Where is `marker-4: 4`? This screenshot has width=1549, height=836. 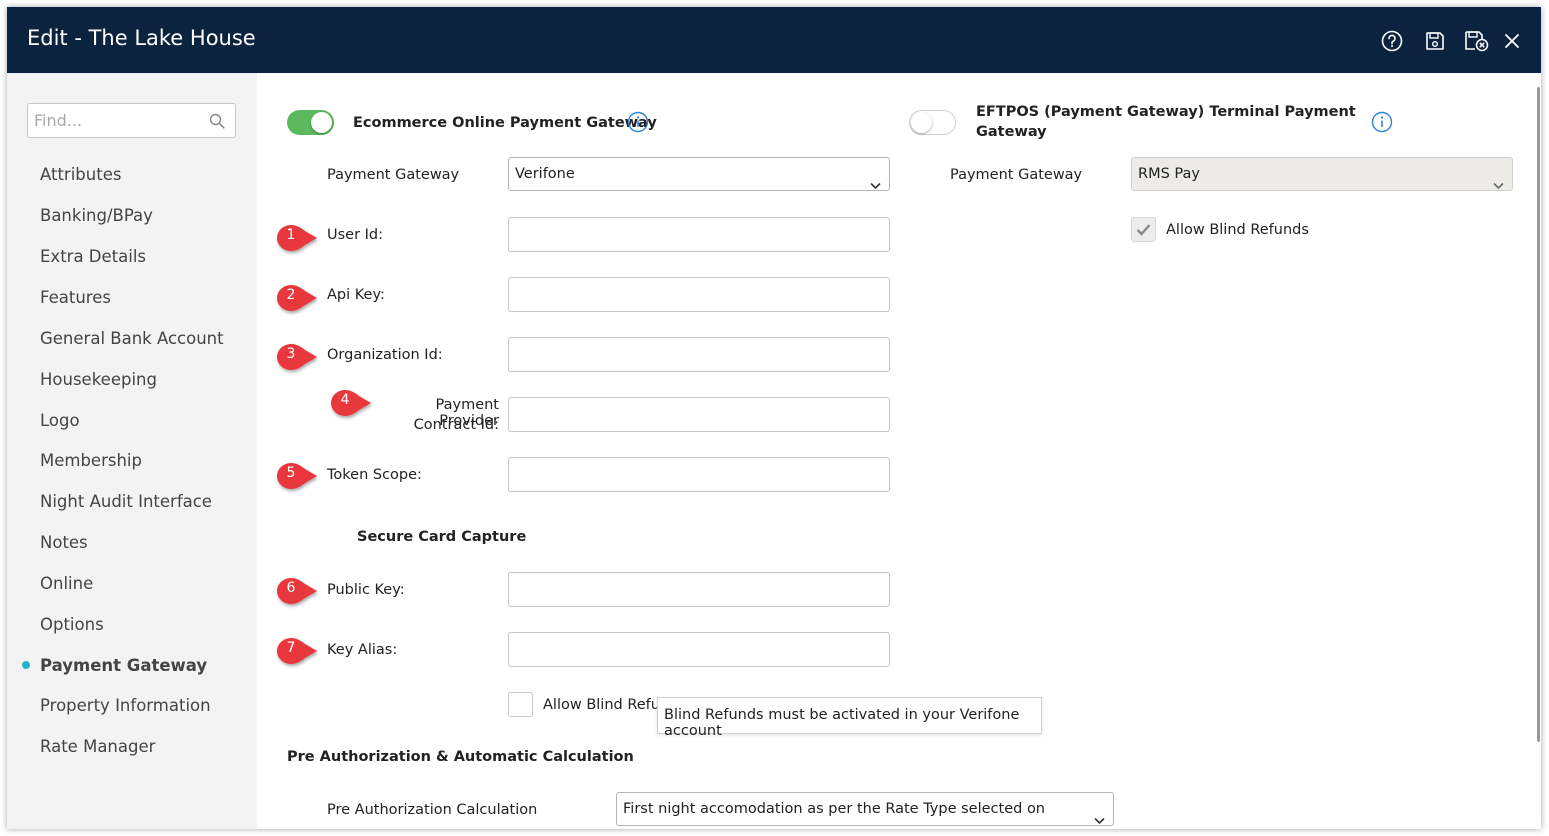 marker-4: 4 is located at coordinates (350, 404).